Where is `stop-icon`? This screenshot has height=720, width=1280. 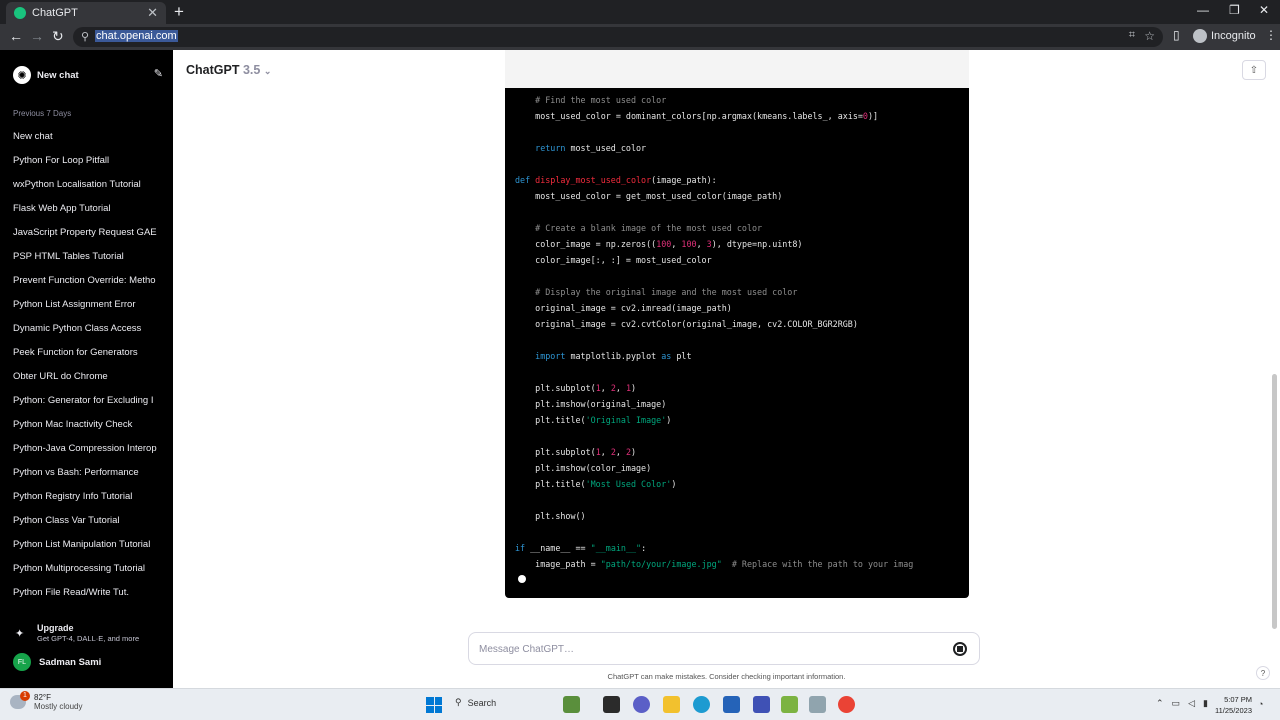
stop-icon is located at coordinates (960, 649).